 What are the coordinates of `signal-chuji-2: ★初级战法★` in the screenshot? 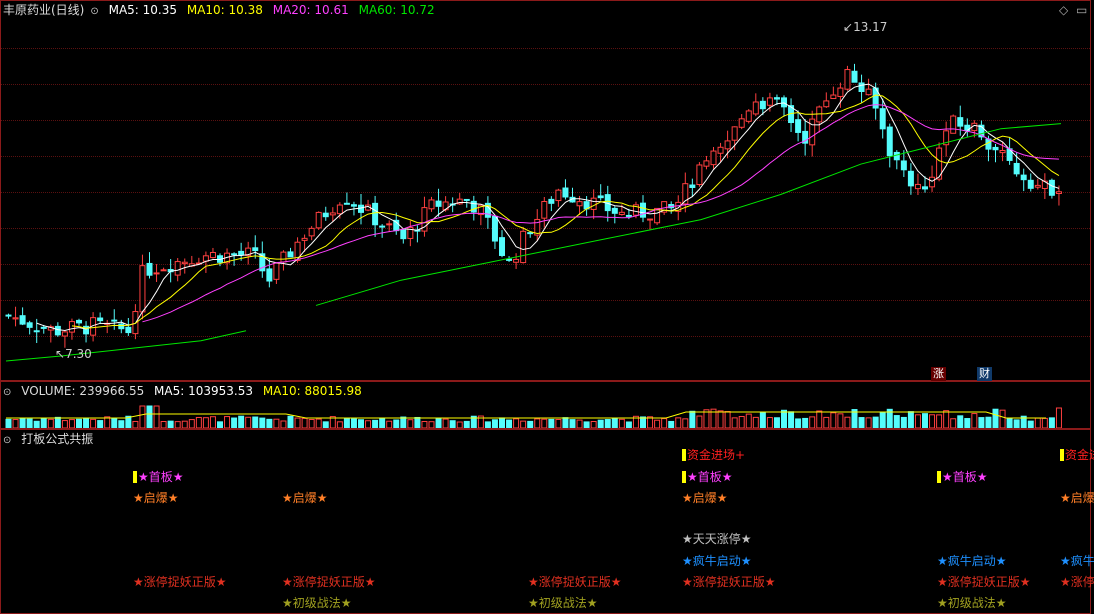 It's located at (563, 603).